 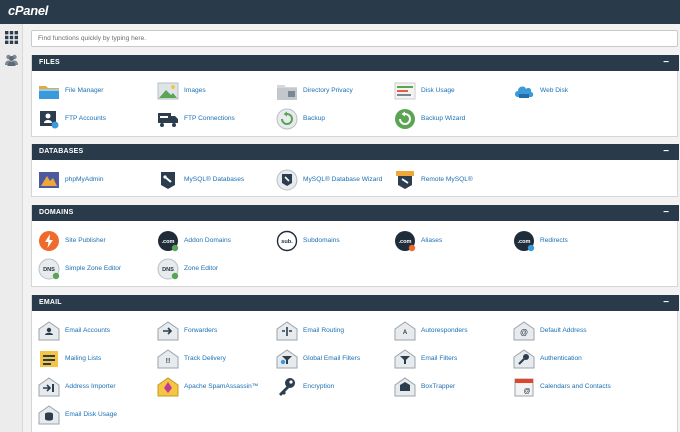 What do you see at coordinates (554, 240) in the screenshot?
I see `item-label: Redirects` at bounding box center [554, 240].